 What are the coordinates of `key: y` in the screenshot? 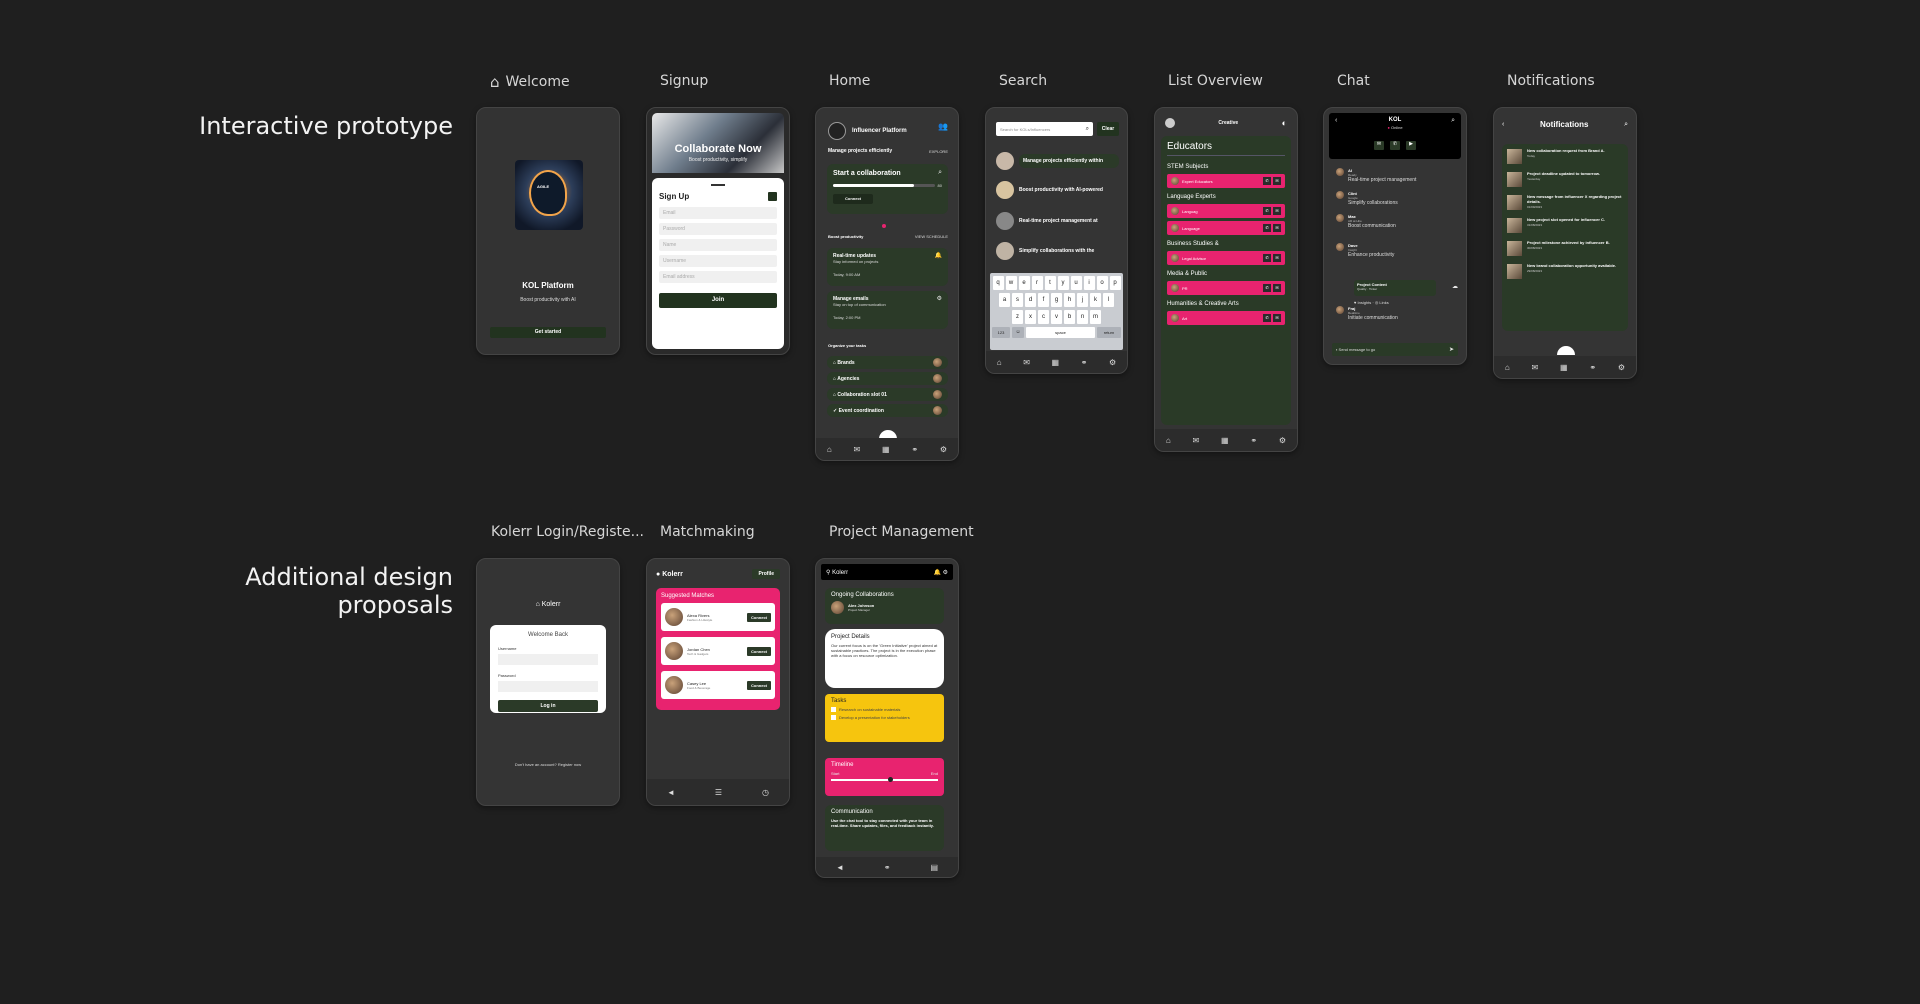 It's located at (1063, 283).